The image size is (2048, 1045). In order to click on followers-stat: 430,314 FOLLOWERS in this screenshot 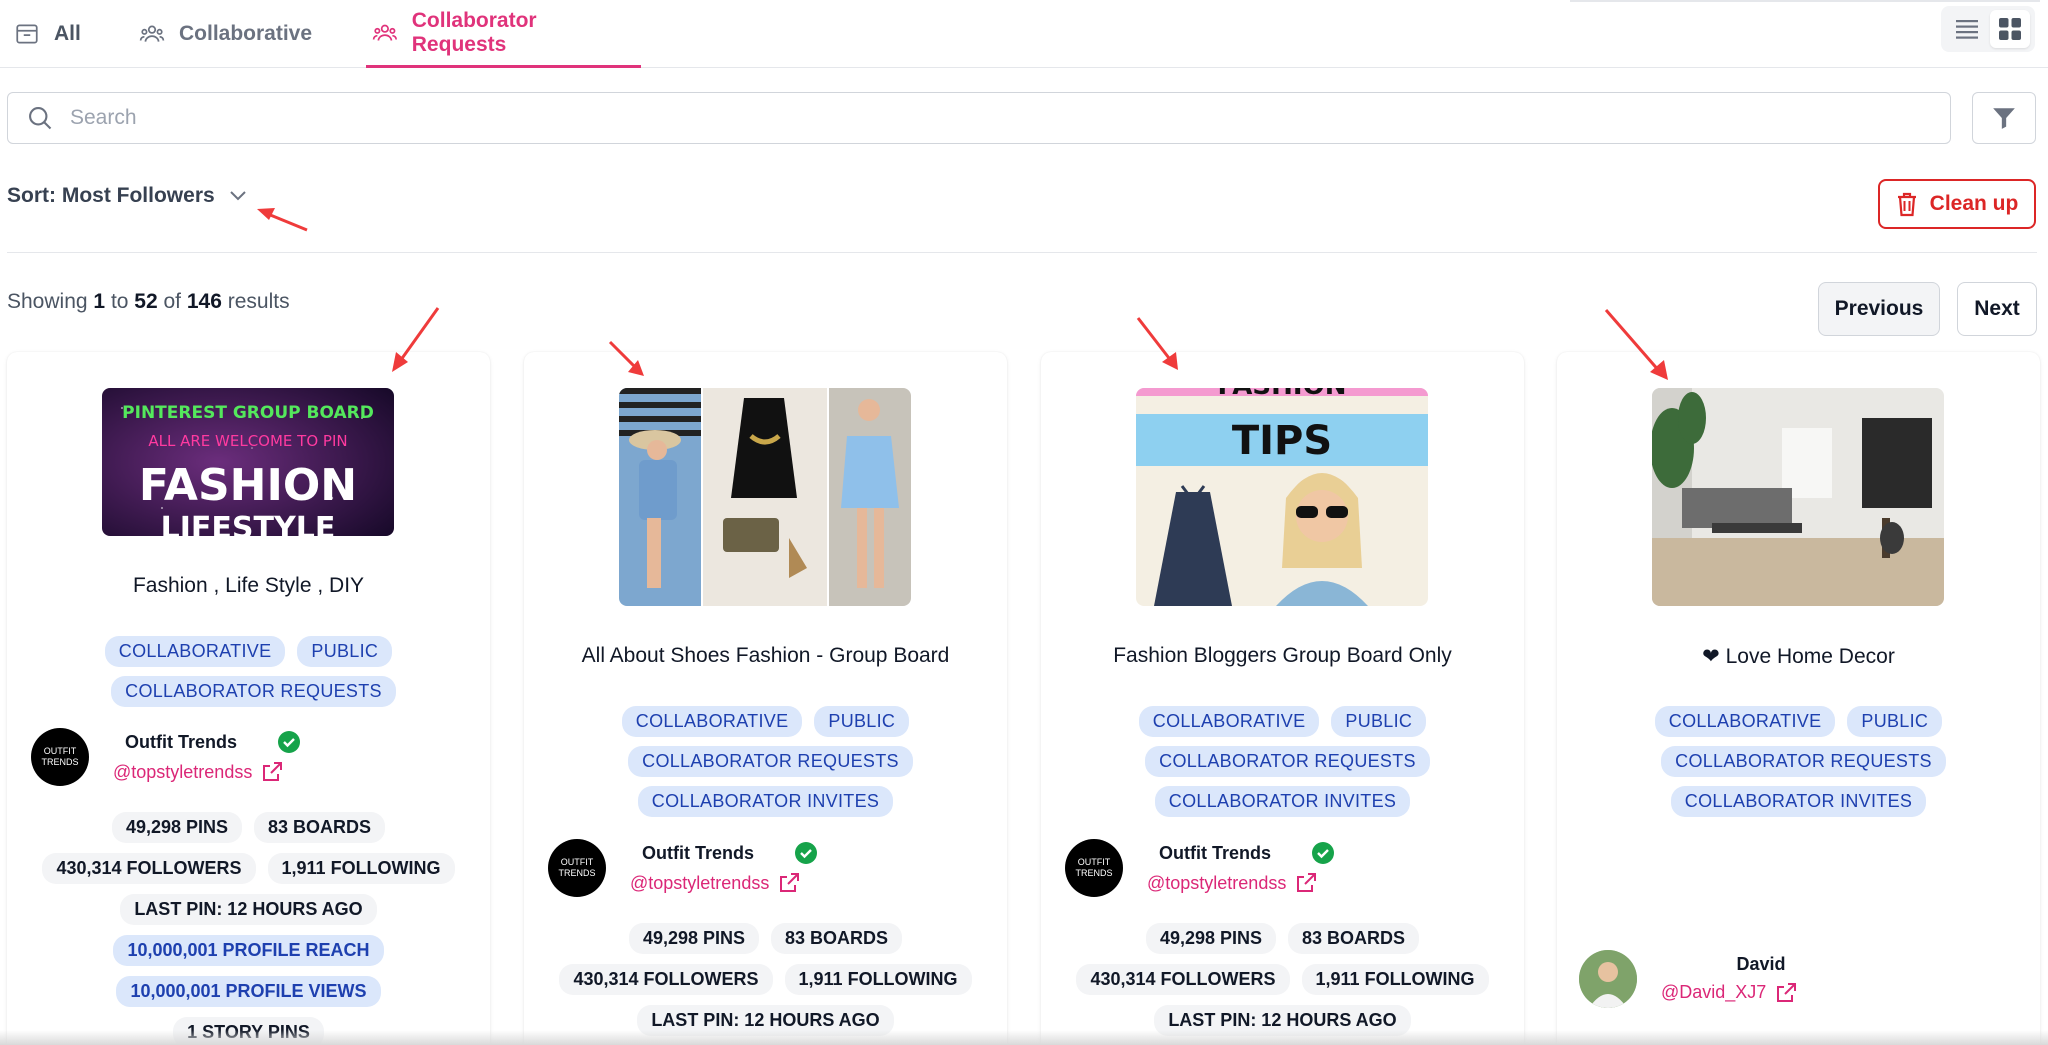, I will do `click(666, 979)`.